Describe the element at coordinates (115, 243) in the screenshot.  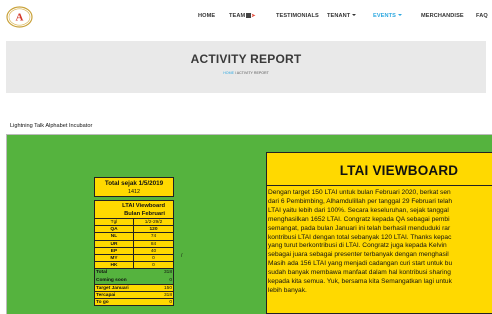
I see `row-label: UR` at that location.